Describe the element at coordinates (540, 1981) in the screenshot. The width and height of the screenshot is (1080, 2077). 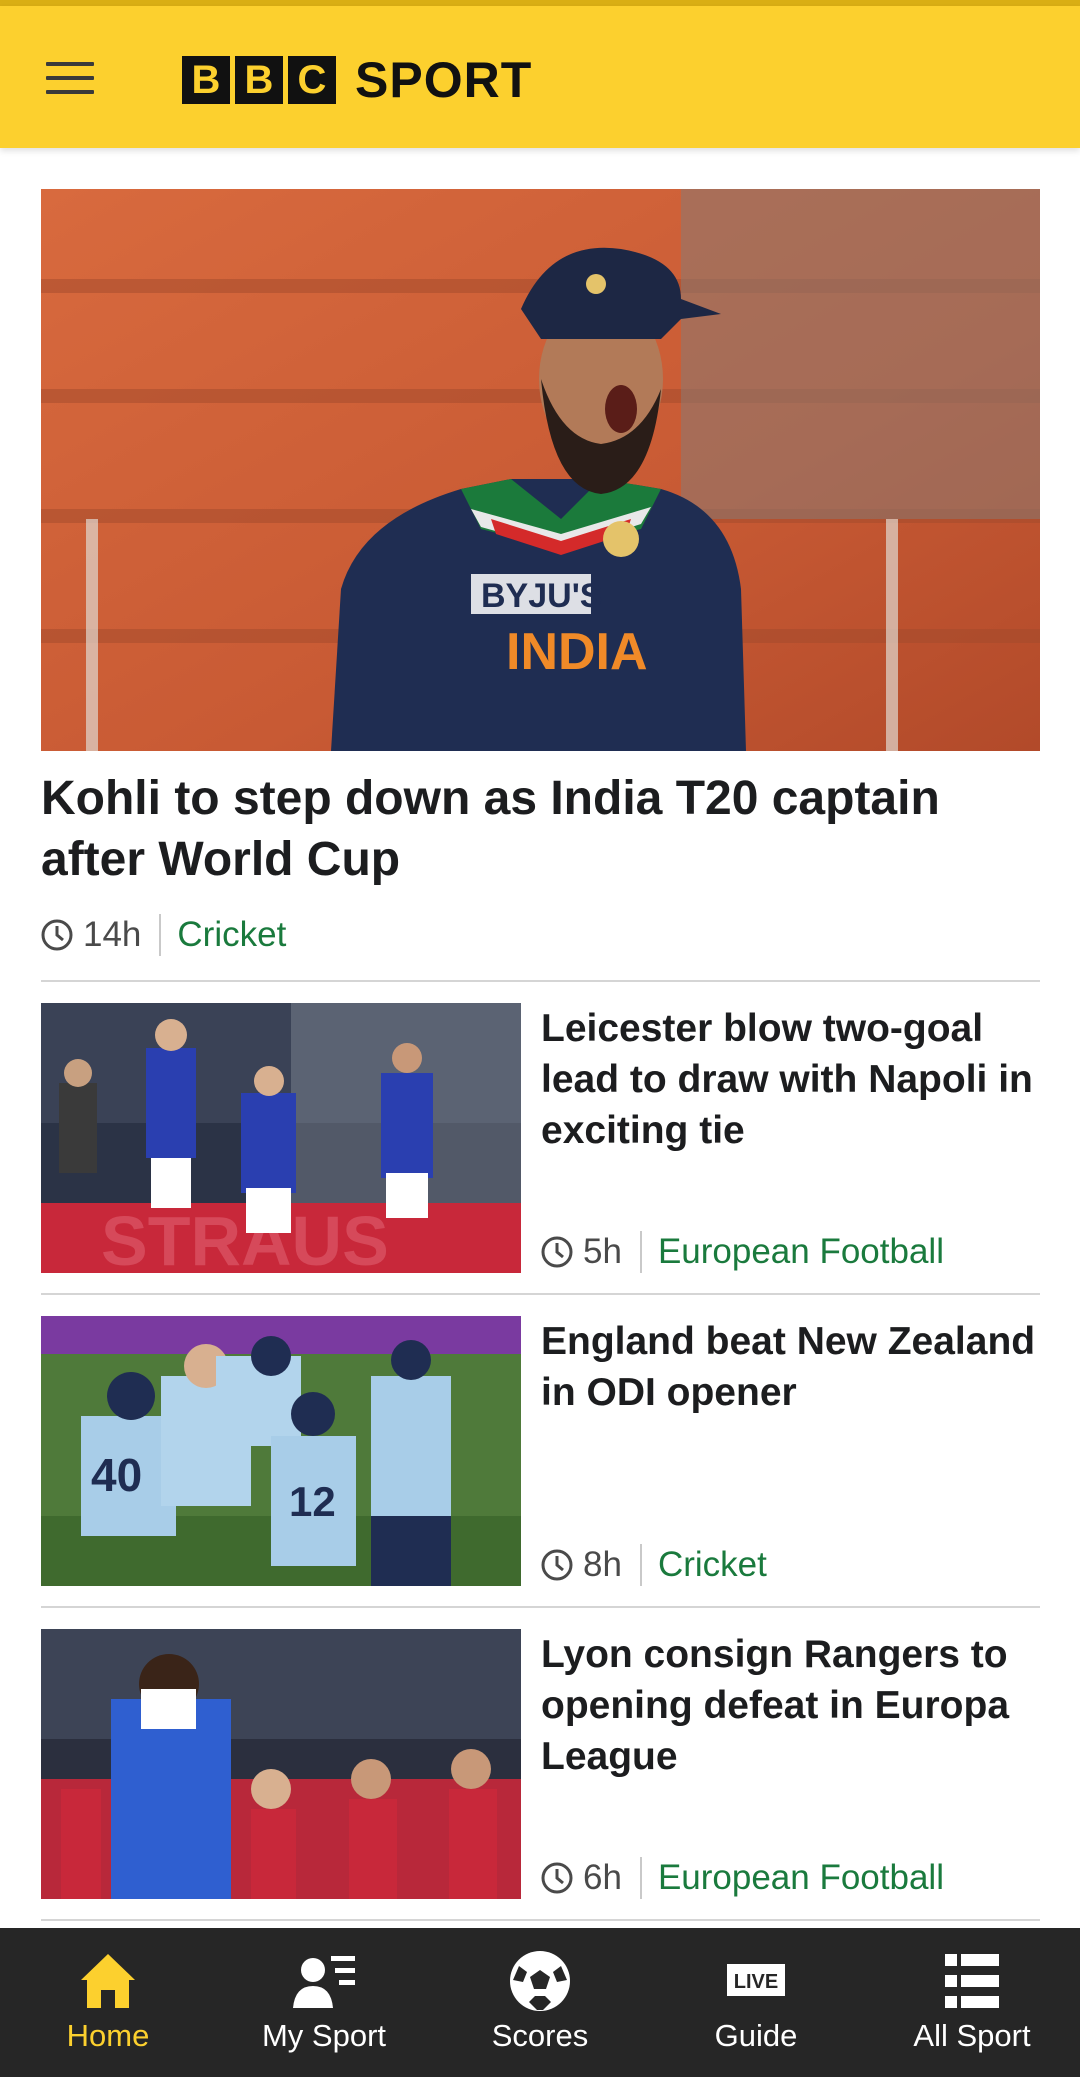
I see `football-icon` at that location.